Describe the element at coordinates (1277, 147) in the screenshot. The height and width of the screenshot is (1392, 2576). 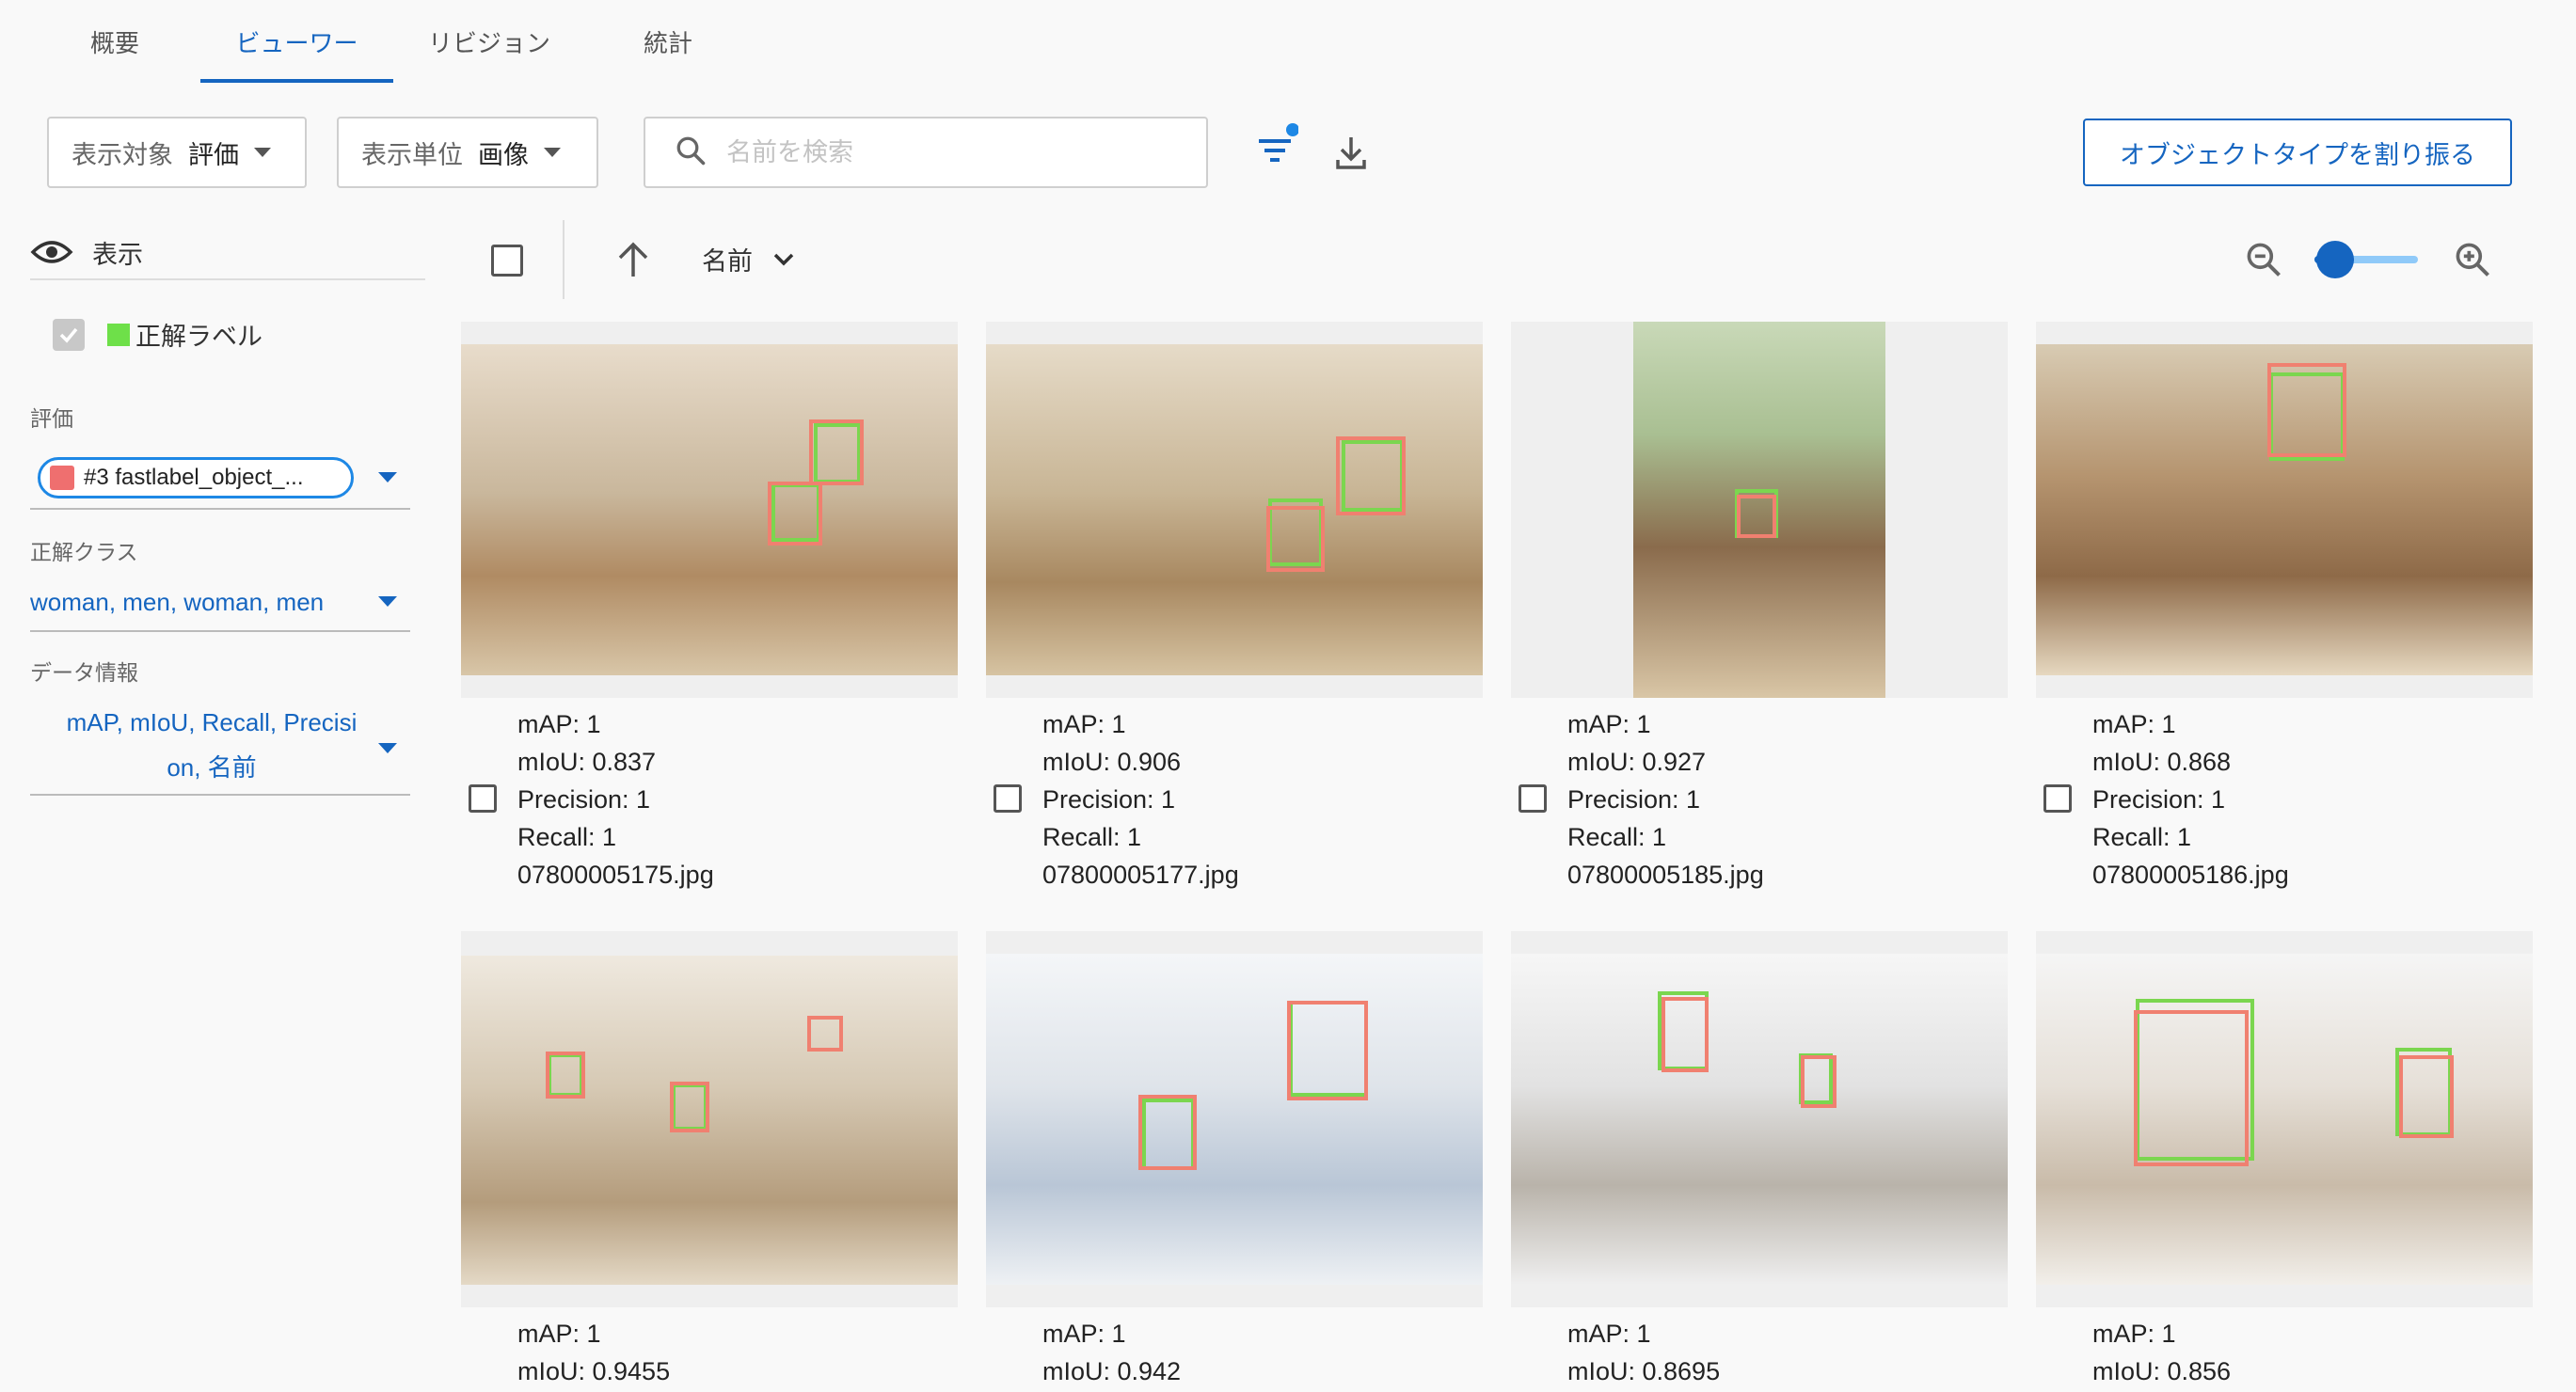
I see `filter-icon` at that location.